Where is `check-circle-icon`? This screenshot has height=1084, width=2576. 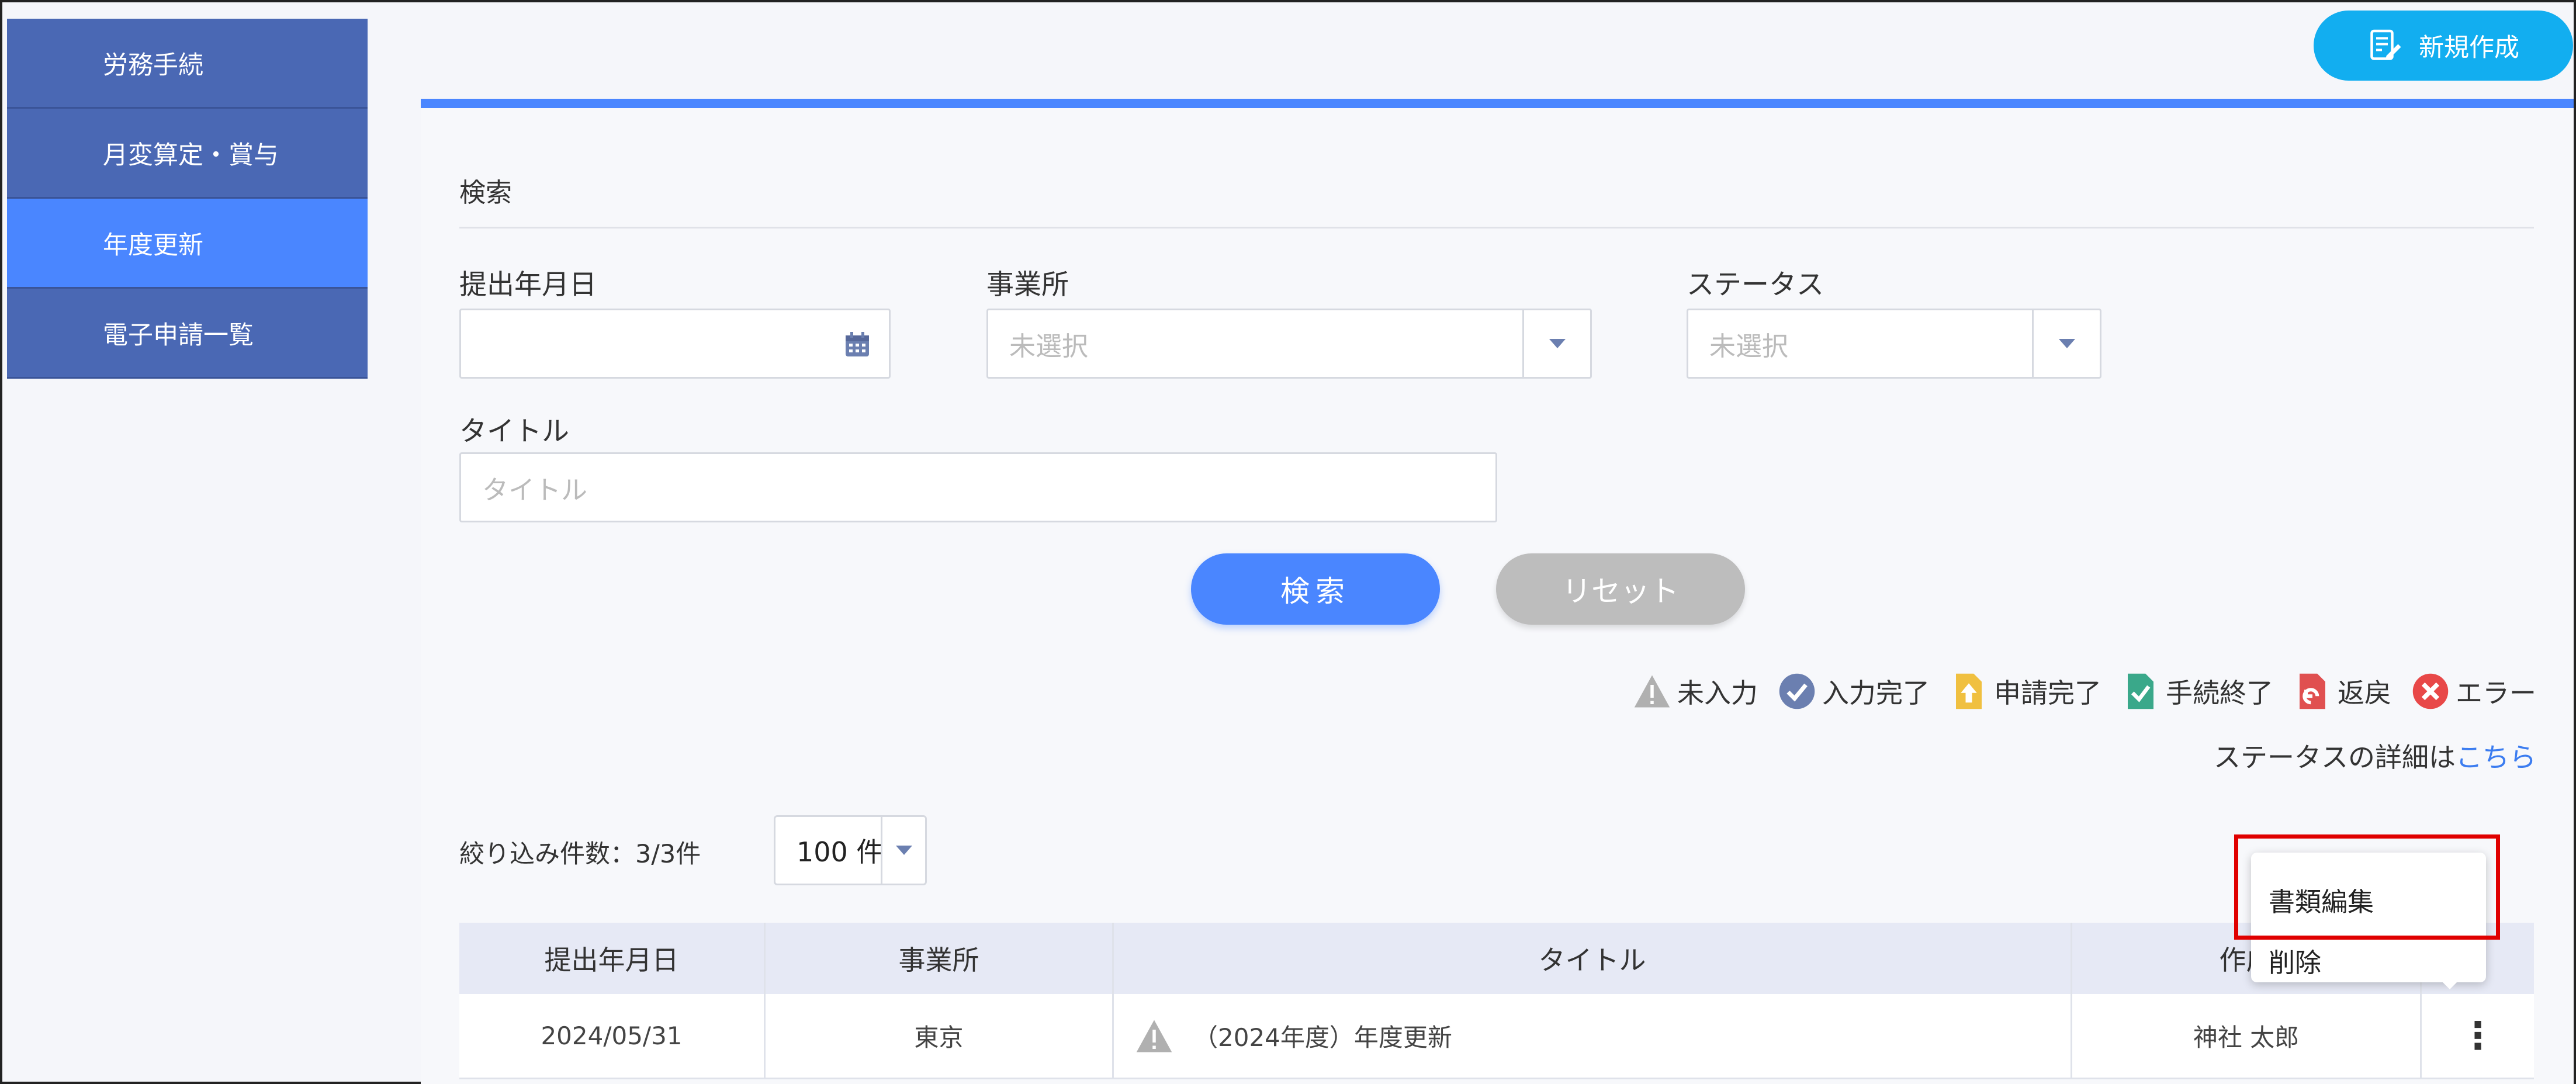
check-circle-icon is located at coordinates (1797, 691).